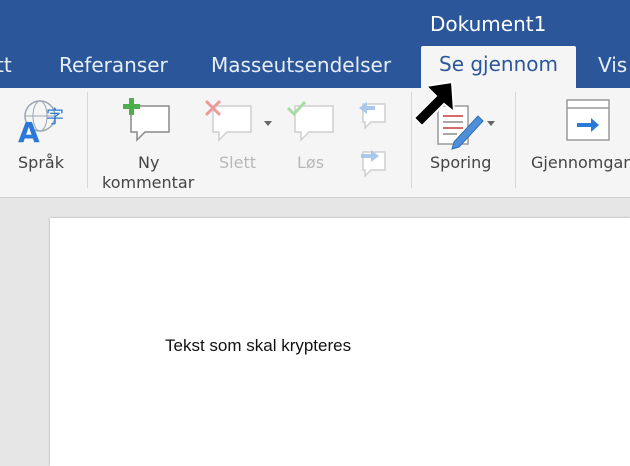 The width and height of the screenshot is (630, 466). Describe the element at coordinates (301, 65) in the screenshot. I see `tab-masseutsendelser: Masseutsendelser` at that location.